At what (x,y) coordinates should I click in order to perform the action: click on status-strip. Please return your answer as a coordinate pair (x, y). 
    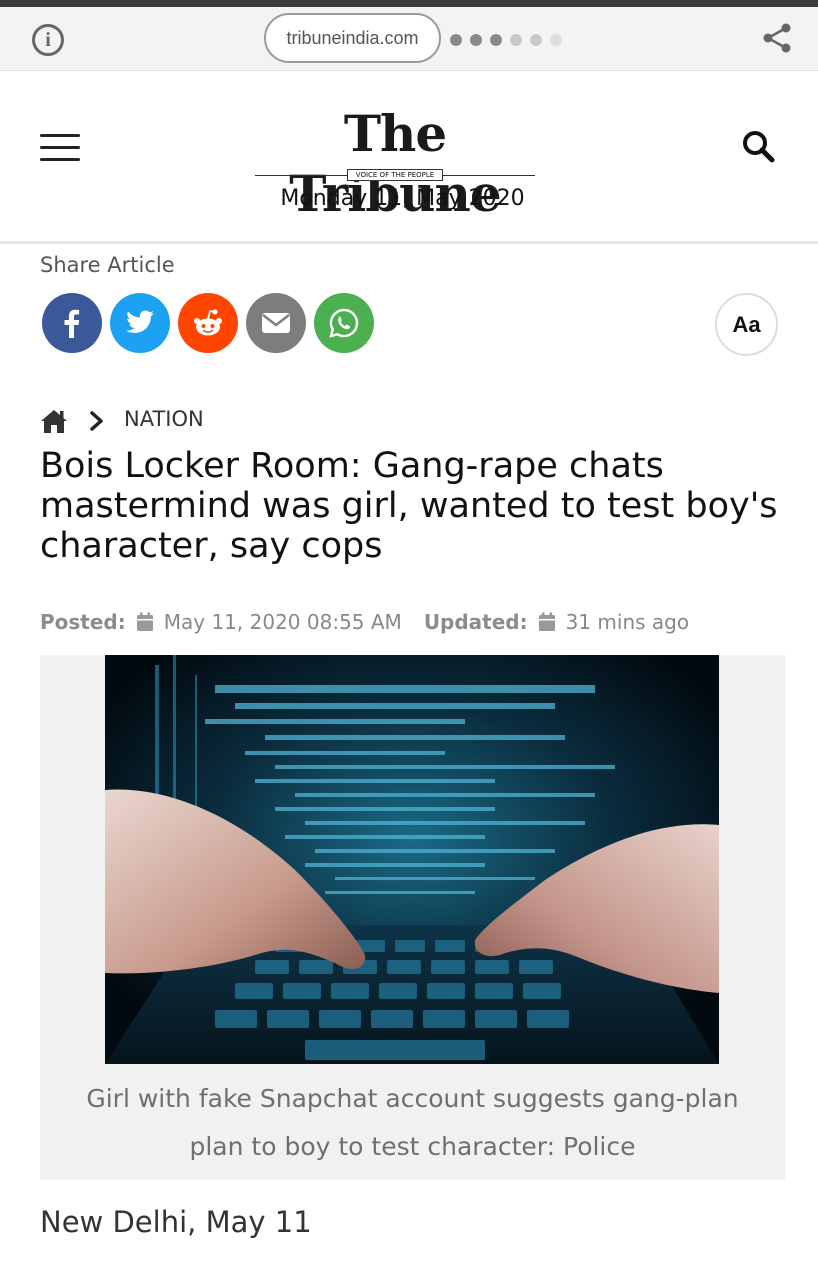
    Looking at the image, I should click on (409, 3).